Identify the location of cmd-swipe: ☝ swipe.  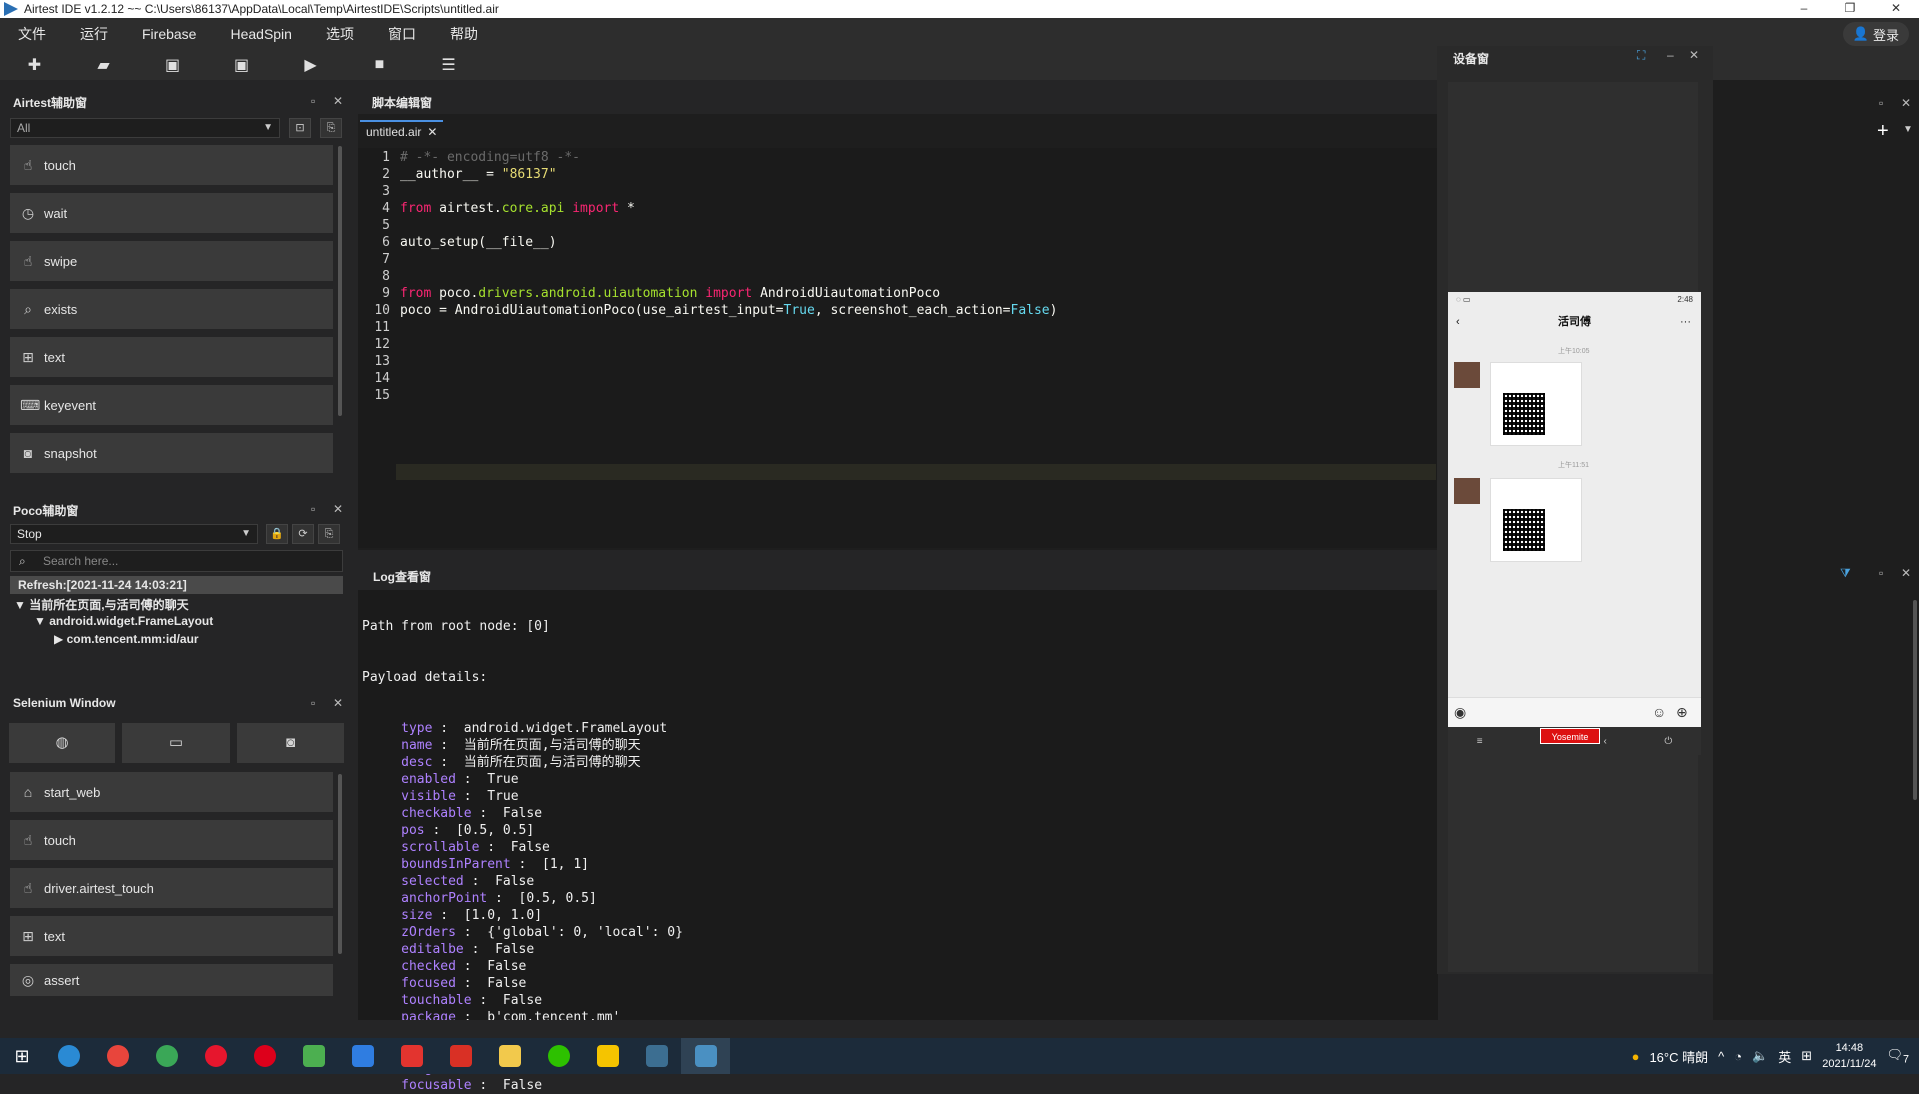
(171, 261).